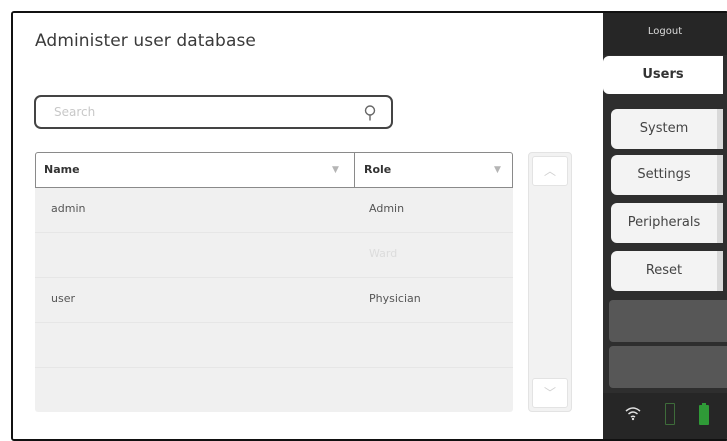 The width and height of the screenshot is (727, 441). I want to click on column-header-name: Name, so click(62, 170).